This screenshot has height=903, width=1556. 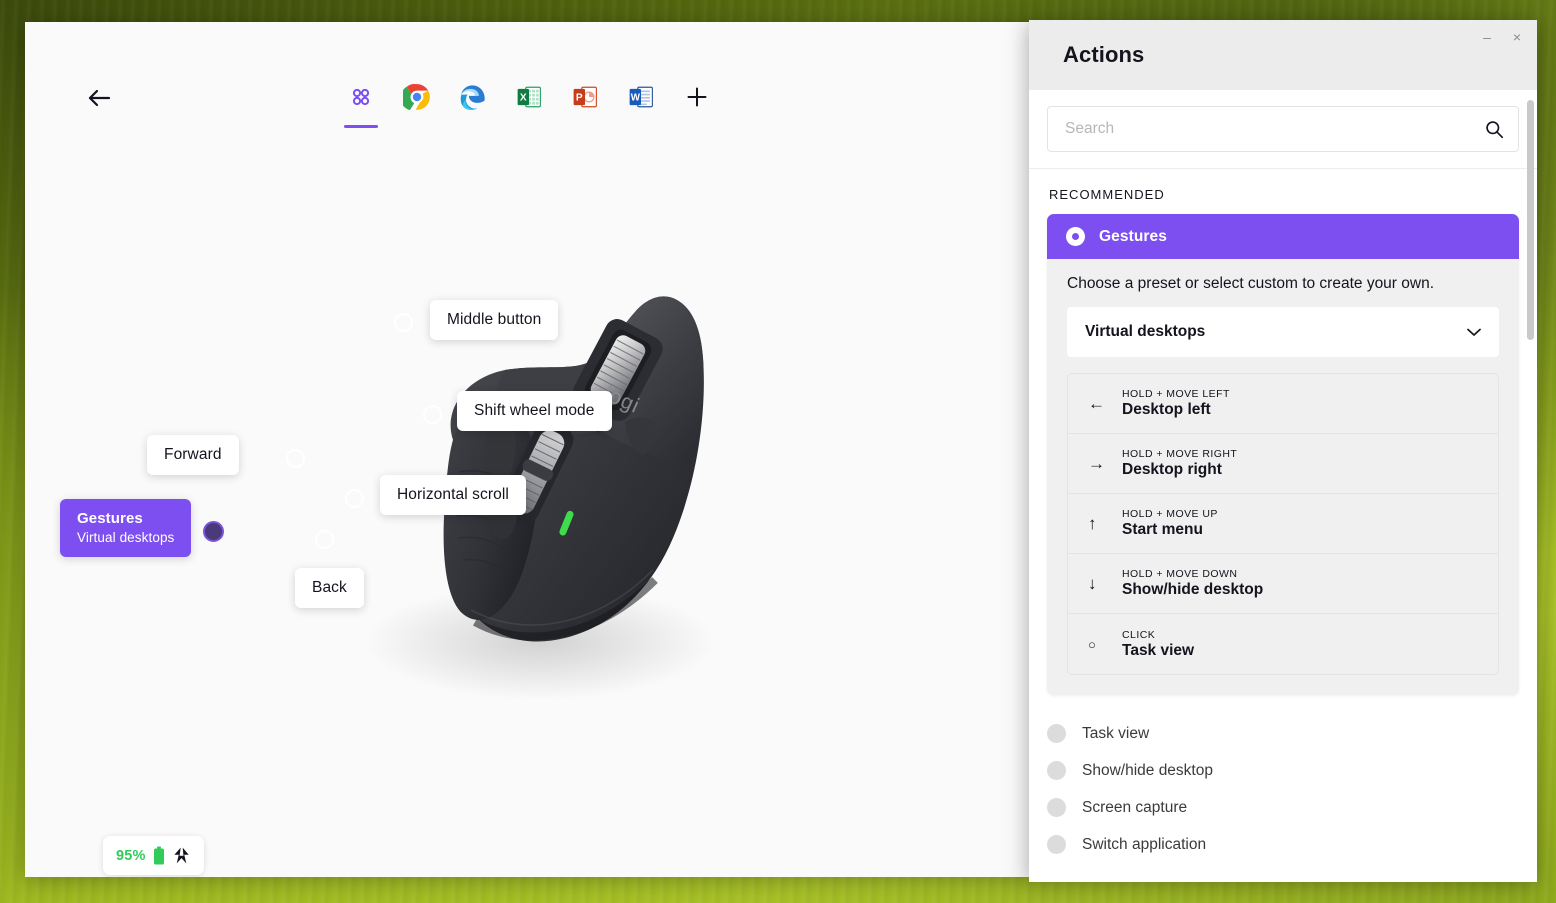 I want to click on toolbar-item-word: W, so click(x=641, y=97).